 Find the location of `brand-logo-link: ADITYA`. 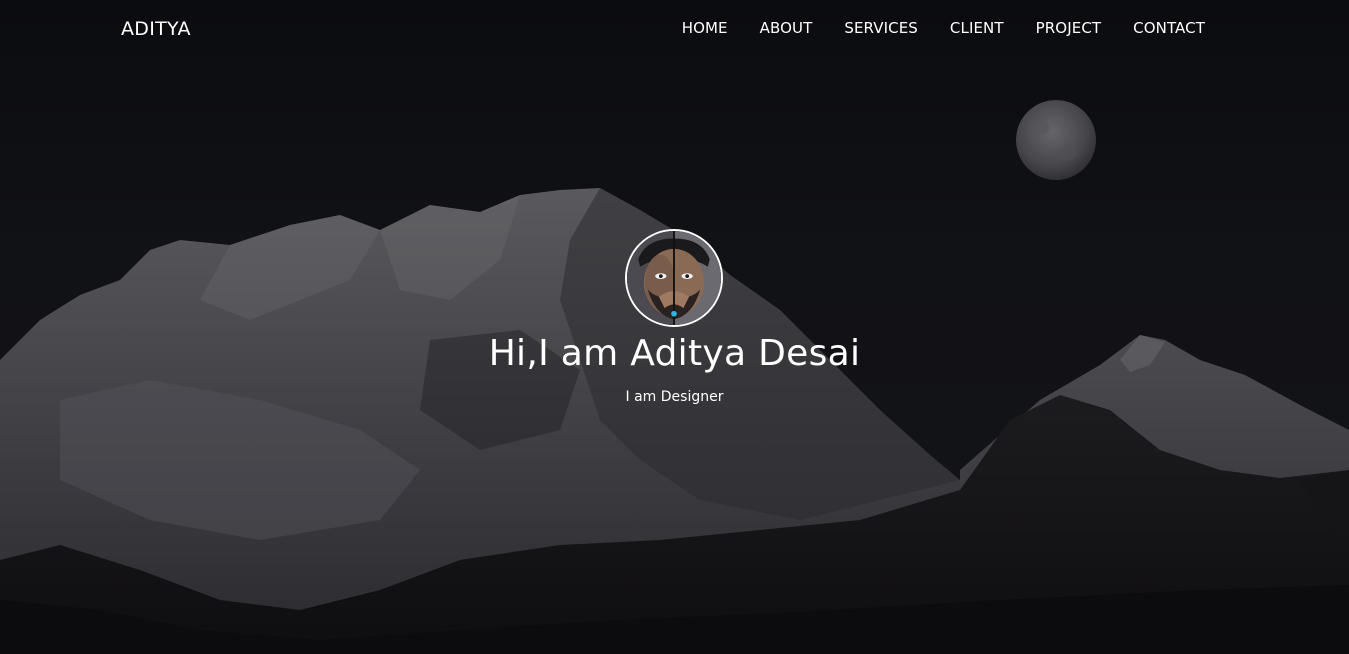

brand-logo-link: ADITYA is located at coordinates (156, 29).